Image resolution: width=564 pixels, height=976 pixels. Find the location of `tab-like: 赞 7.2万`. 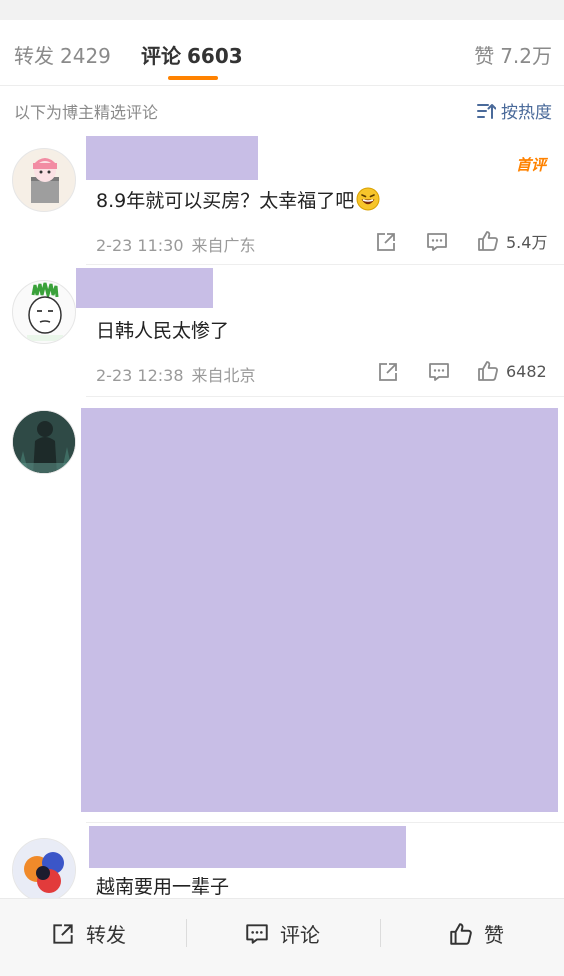

tab-like: 赞 7.2万 is located at coordinates (513, 54).